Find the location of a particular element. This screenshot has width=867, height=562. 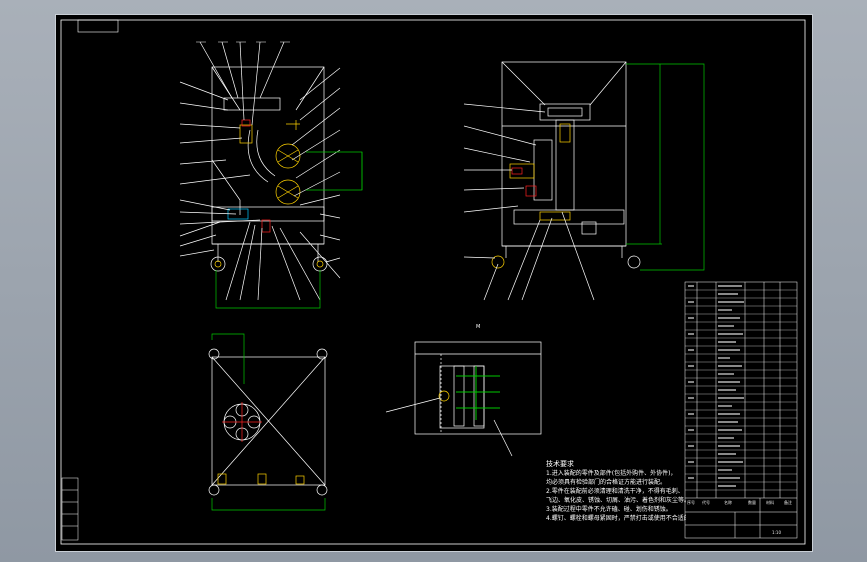

top-view is located at coordinates (268, 422).